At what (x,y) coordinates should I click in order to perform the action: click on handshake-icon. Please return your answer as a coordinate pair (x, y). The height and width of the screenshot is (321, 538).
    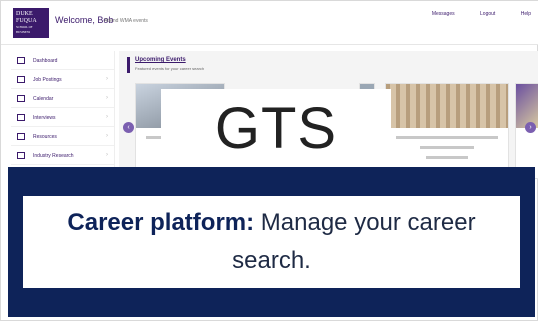
    Looking at the image, I should click on (21, 117).